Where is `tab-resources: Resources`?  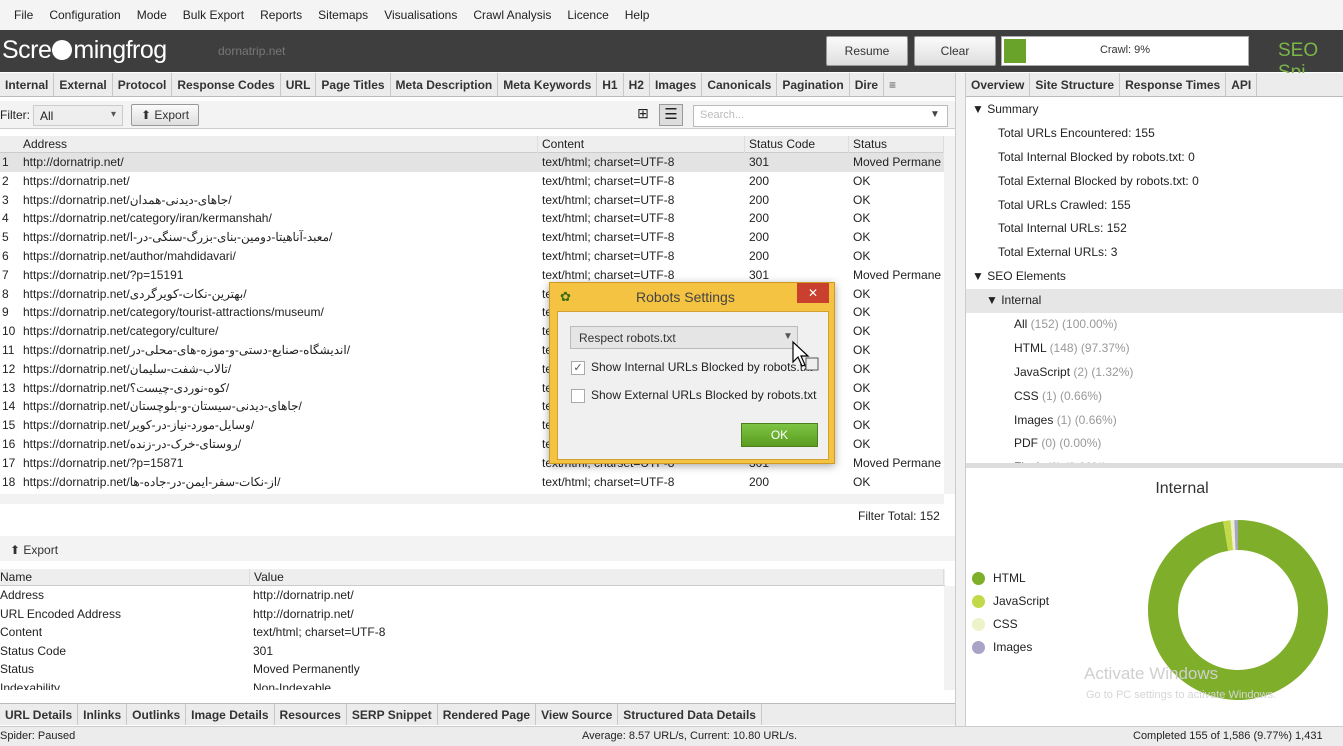 tab-resources: Resources is located at coordinates (311, 714).